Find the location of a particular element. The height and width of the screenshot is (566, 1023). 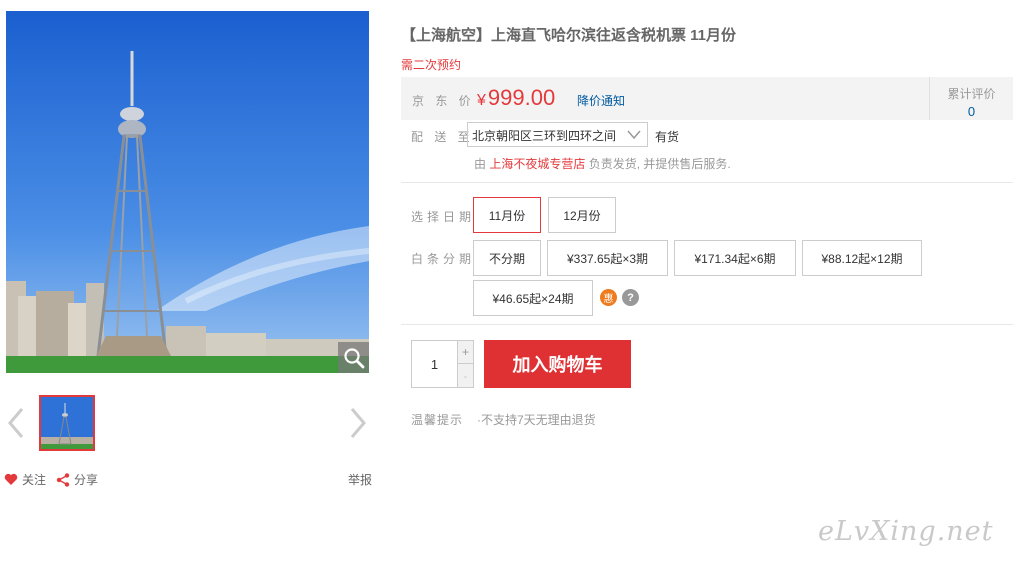

share-button: 分享 is located at coordinates (77, 479).